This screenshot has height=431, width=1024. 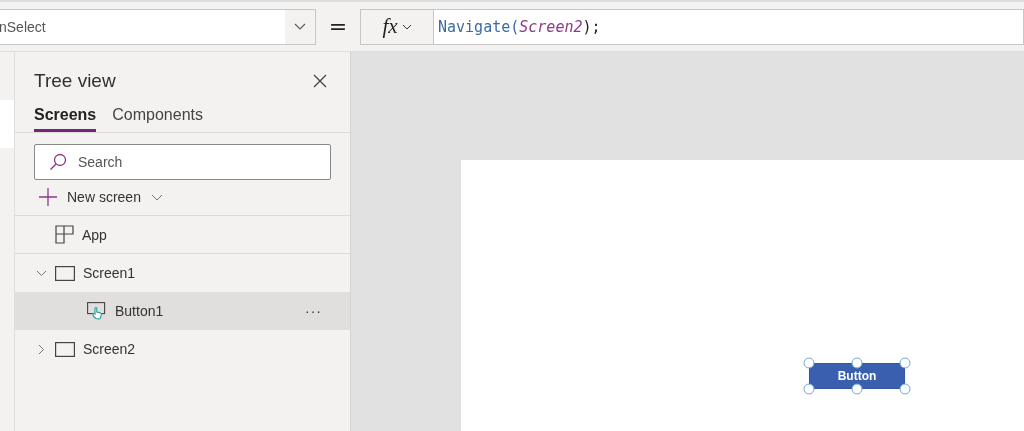 I want to click on tree-item: Screen2, so click(x=182, y=349).